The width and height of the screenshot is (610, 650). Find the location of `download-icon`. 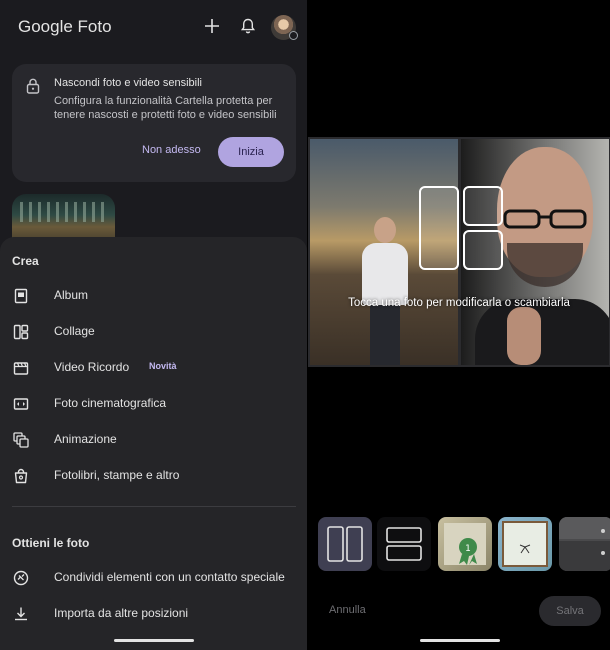

download-icon is located at coordinates (21, 614).